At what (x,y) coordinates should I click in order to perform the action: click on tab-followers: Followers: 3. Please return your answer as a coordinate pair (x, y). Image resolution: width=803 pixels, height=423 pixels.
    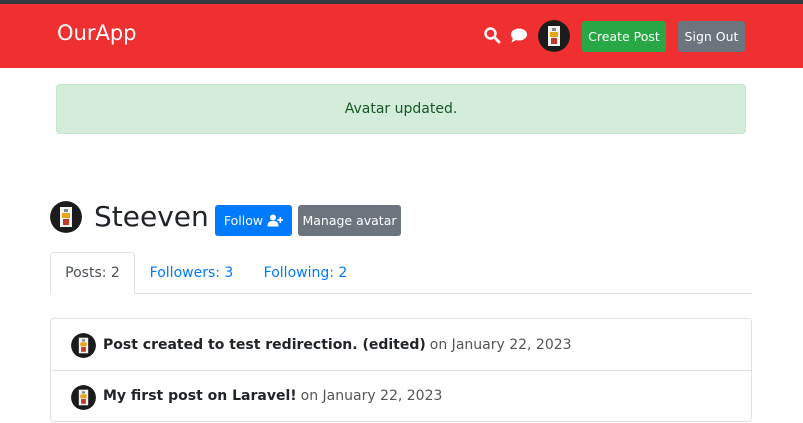
    Looking at the image, I should click on (191, 273).